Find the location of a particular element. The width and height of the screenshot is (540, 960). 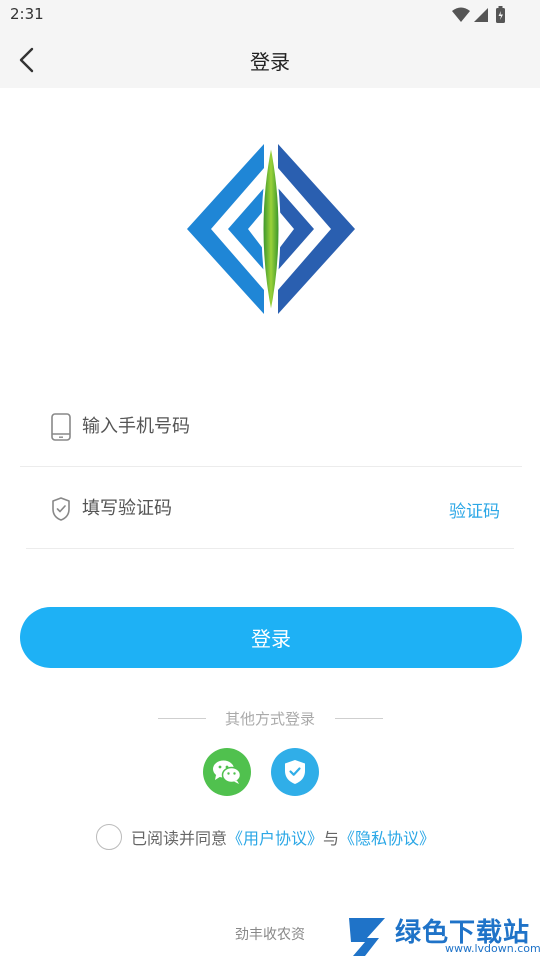

signal-icon is located at coordinates (481, 15).